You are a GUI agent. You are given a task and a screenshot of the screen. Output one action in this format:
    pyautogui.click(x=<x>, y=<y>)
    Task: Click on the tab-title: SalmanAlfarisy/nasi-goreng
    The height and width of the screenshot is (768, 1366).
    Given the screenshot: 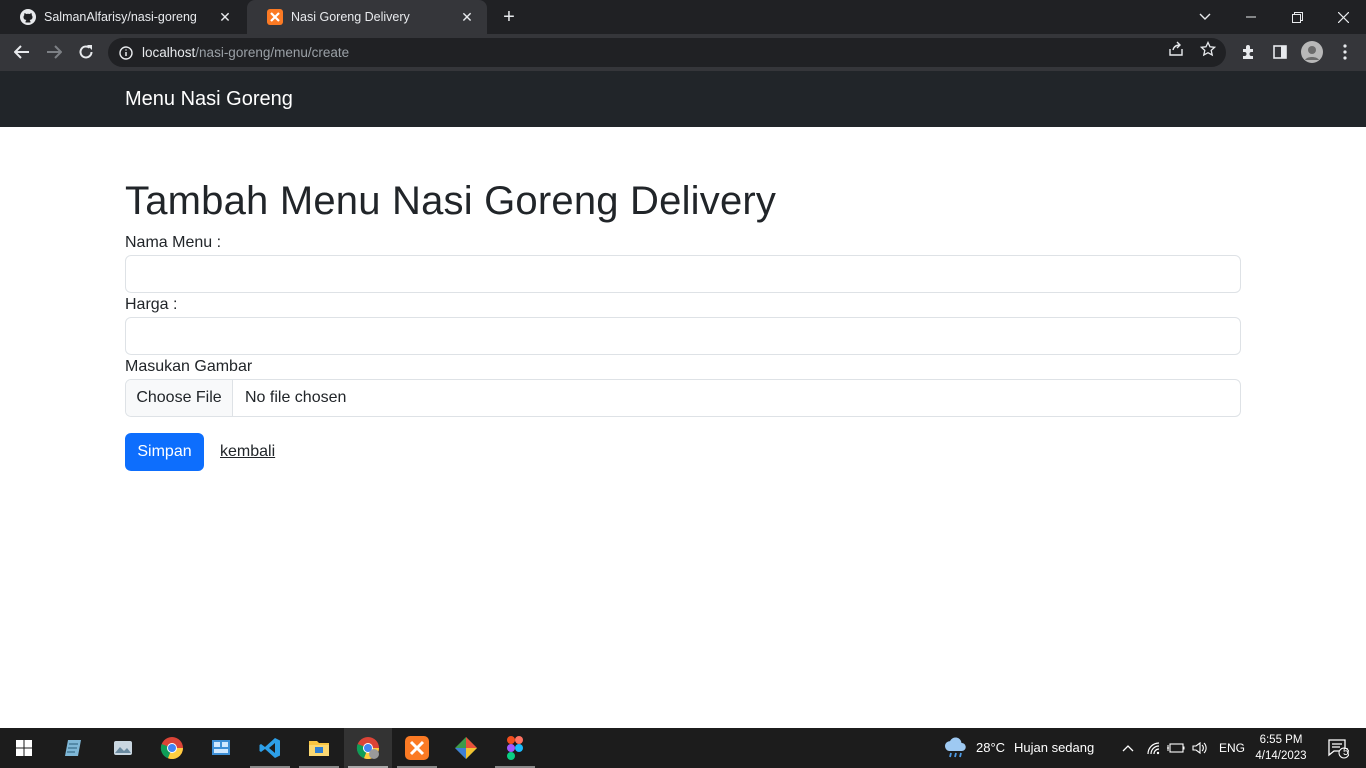 What is the action you would take?
    pyautogui.click(x=120, y=17)
    